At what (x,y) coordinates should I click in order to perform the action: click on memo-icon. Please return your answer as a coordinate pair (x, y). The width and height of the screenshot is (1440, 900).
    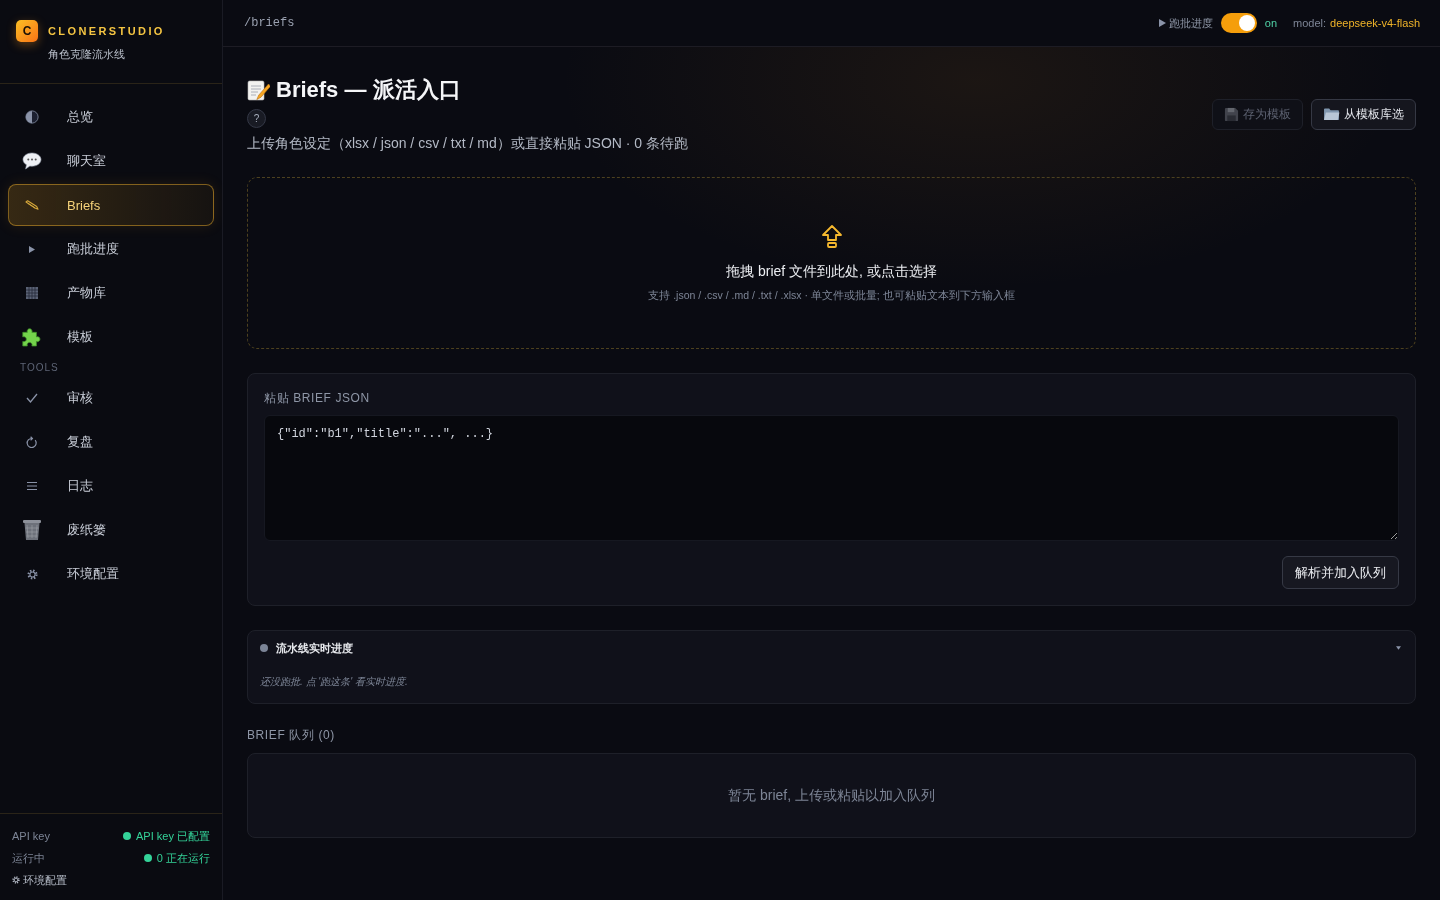
    Looking at the image, I should click on (258, 90).